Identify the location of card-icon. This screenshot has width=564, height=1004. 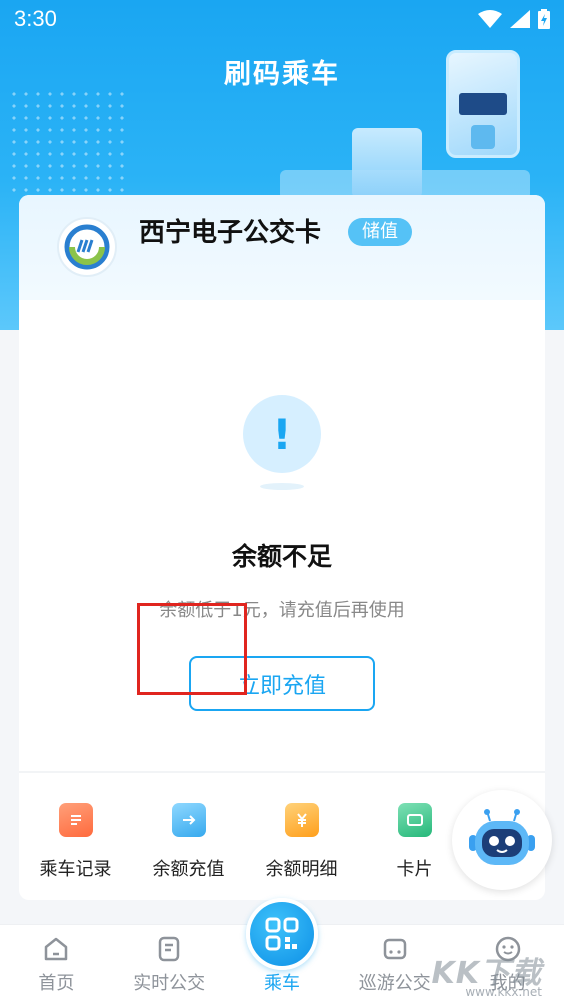
(414, 820).